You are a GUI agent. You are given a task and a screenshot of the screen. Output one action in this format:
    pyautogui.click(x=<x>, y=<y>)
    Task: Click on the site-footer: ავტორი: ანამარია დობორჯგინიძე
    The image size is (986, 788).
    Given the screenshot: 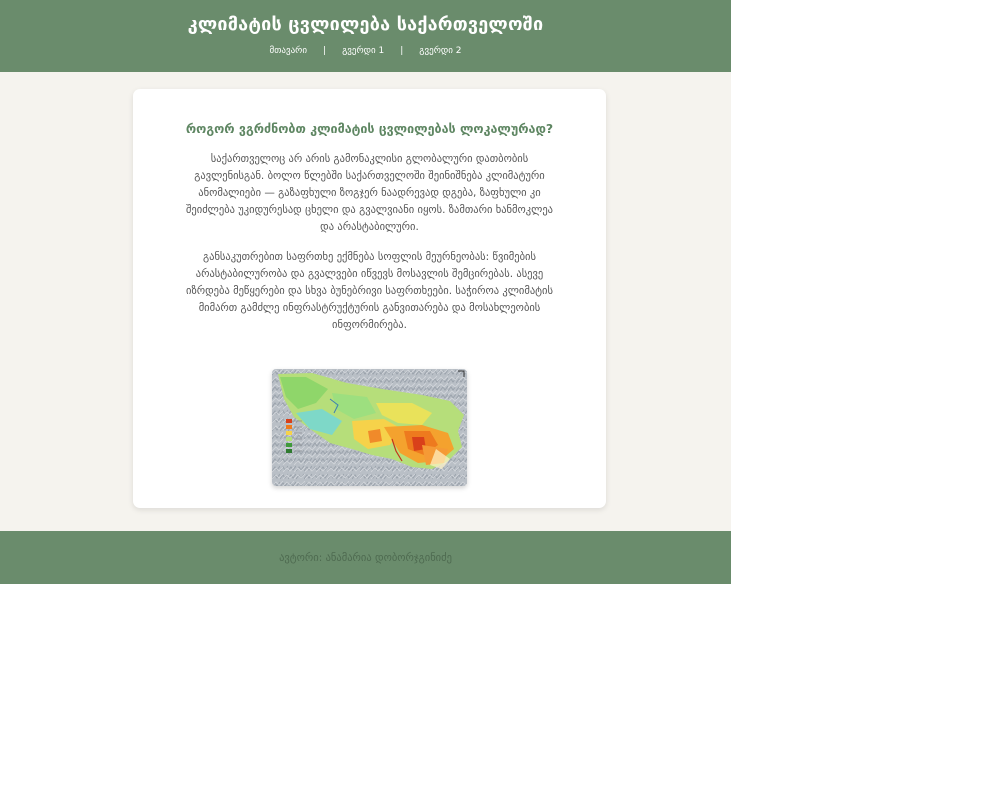 What is the action you would take?
    pyautogui.click(x=365, y=557)
    